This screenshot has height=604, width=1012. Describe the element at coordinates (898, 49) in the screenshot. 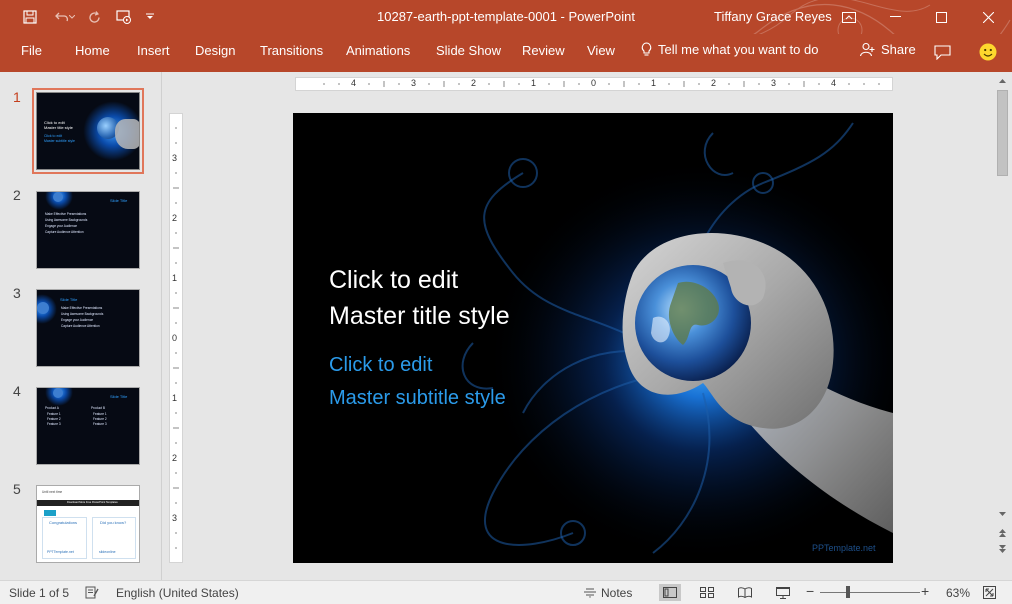

I see `share-label: Share` at that location.